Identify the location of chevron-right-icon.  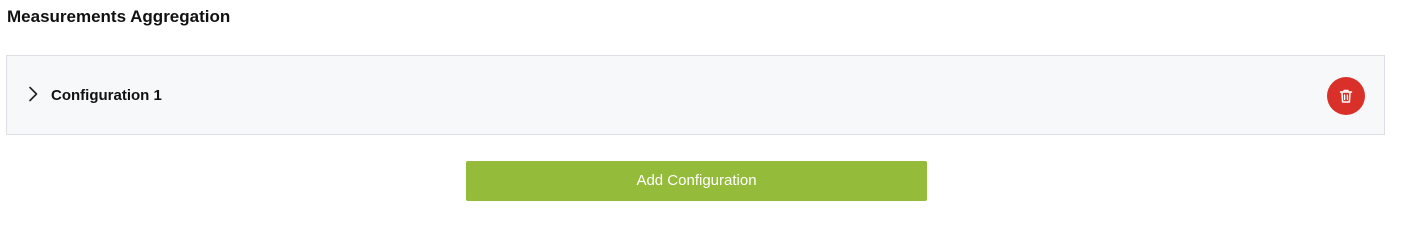
(33, 94).